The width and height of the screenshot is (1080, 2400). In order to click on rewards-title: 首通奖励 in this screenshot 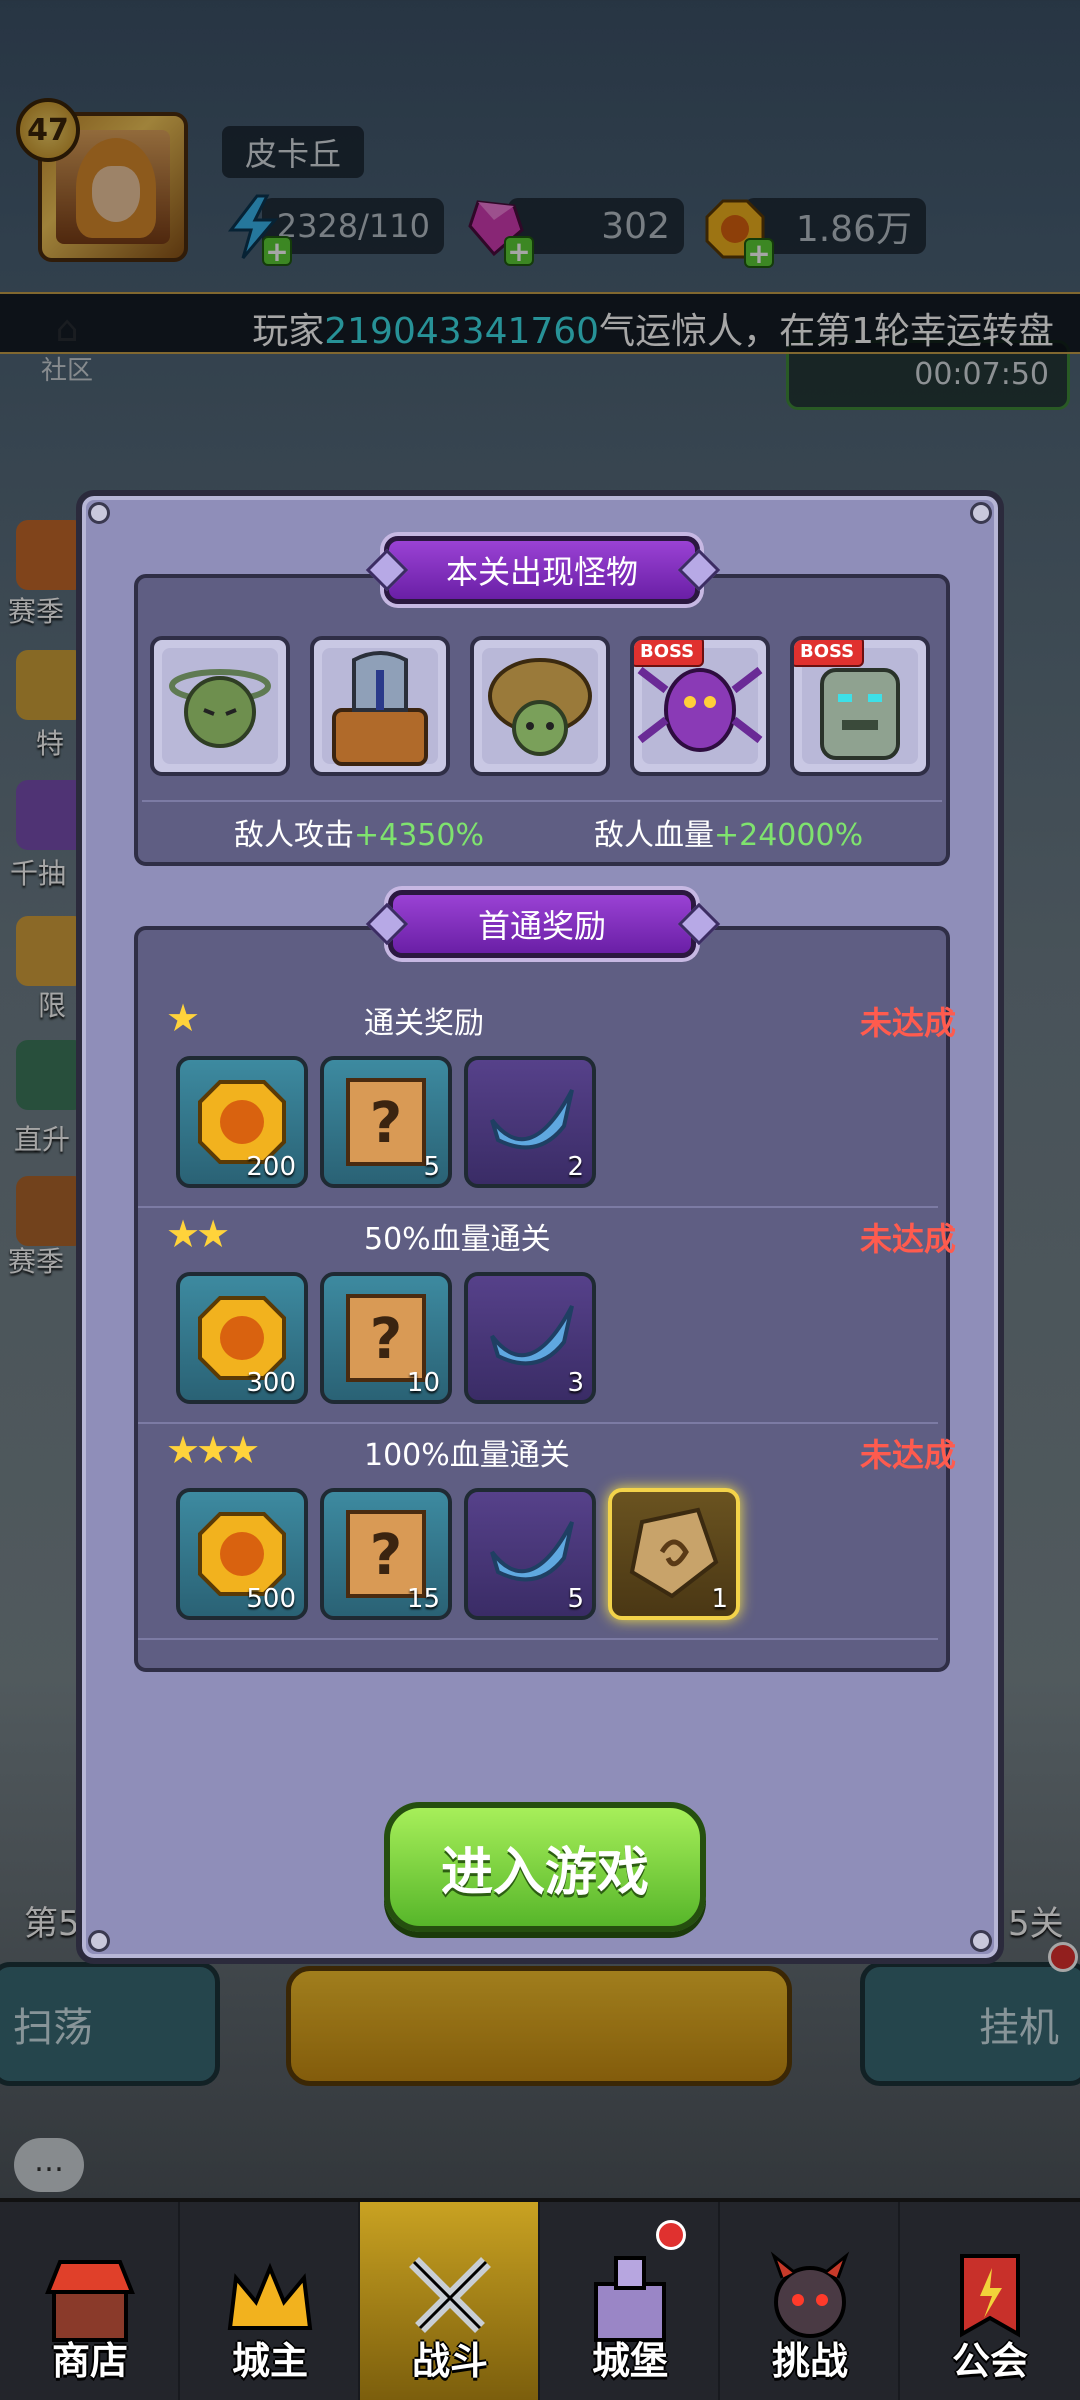, I will do `click(542, 924)`.